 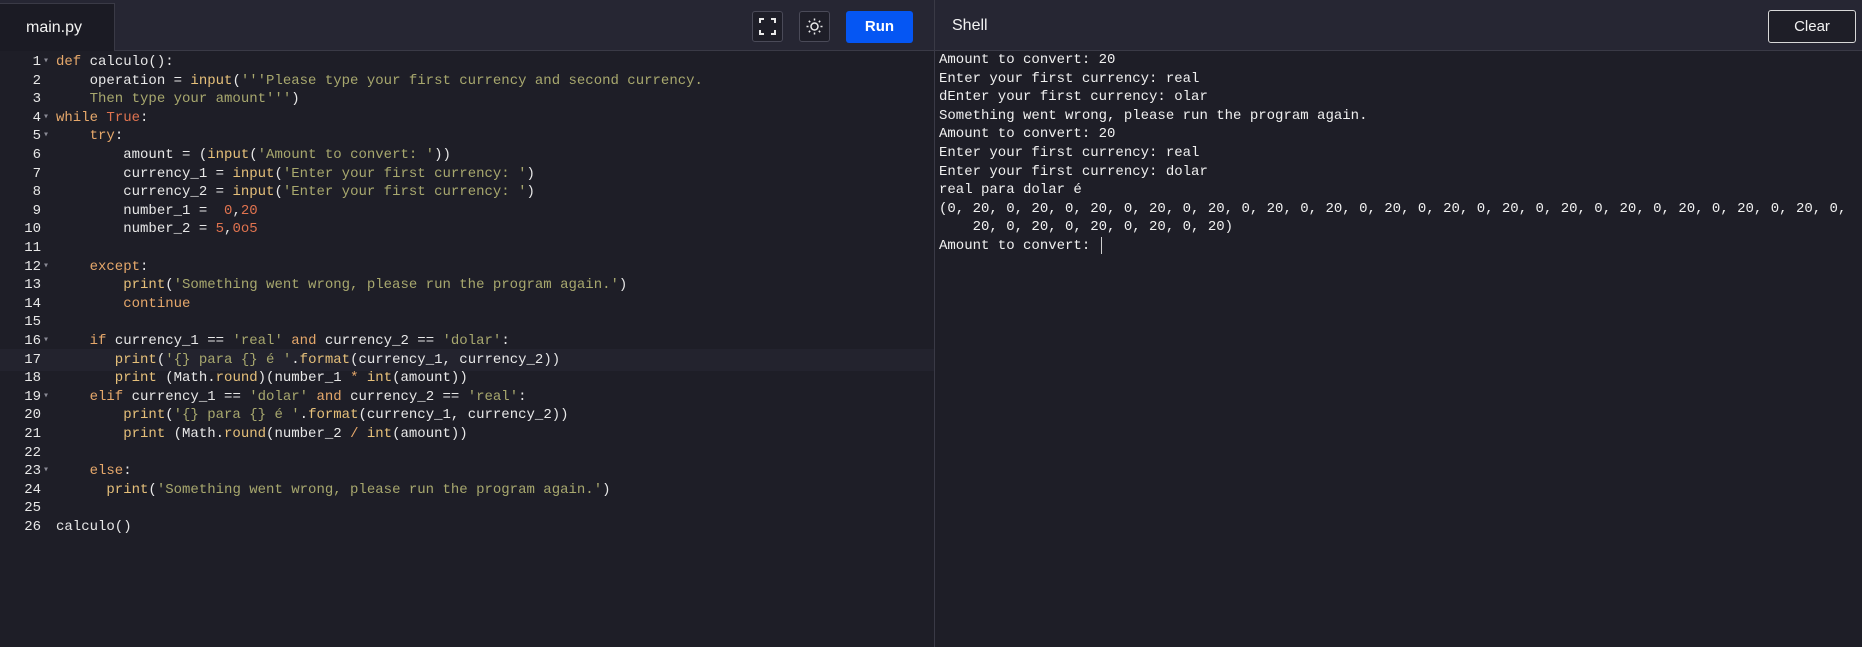 What do you see at coordinates (1020, 246) in the screenshot?
I see `shell-output-line: Amount to convert:` at bounding box center [1020, 246].